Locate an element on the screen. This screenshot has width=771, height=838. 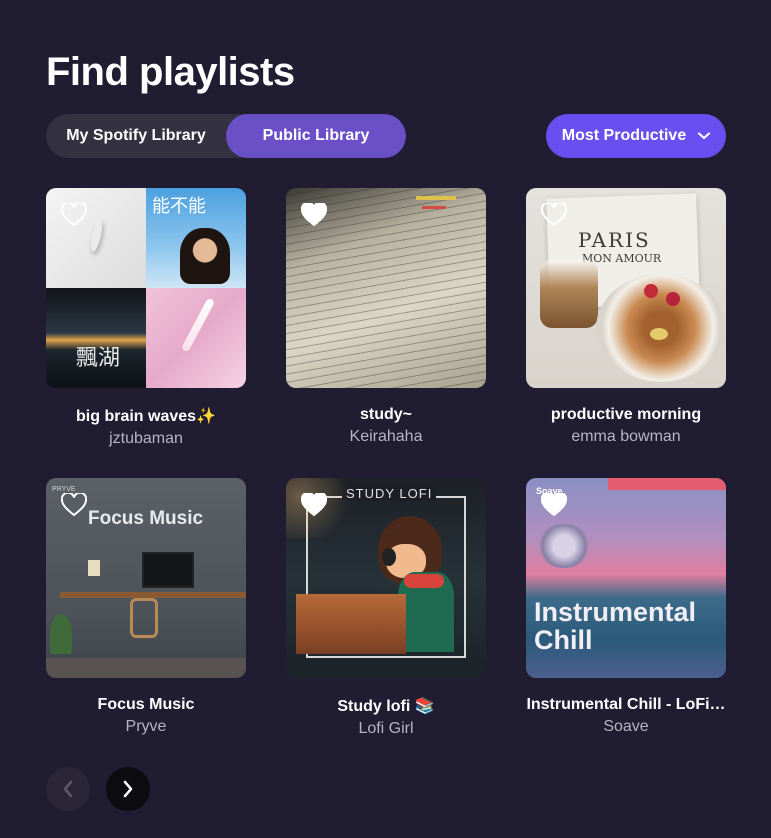
tab-public-library: Public Library is located at coordinates (316, 136).